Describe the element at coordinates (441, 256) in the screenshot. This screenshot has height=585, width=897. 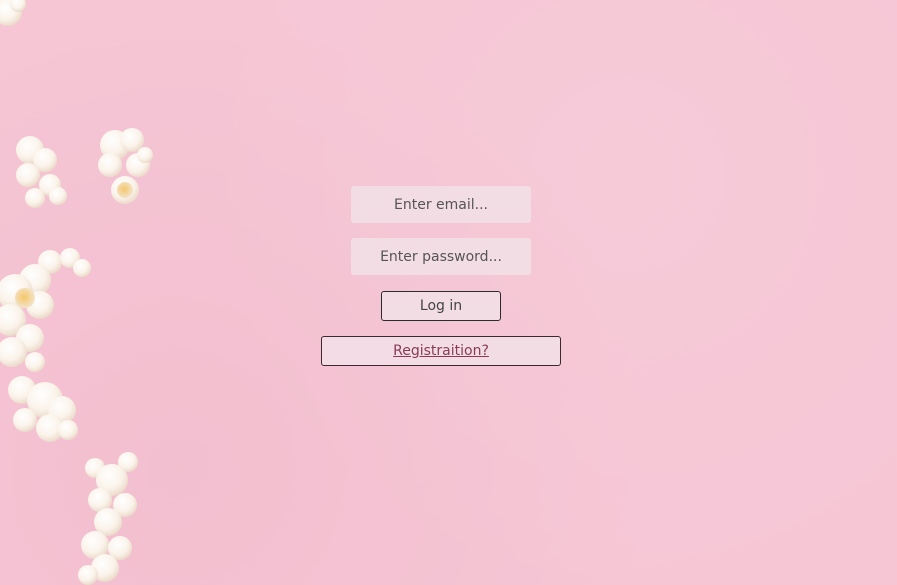
I see `password-input` at that location.